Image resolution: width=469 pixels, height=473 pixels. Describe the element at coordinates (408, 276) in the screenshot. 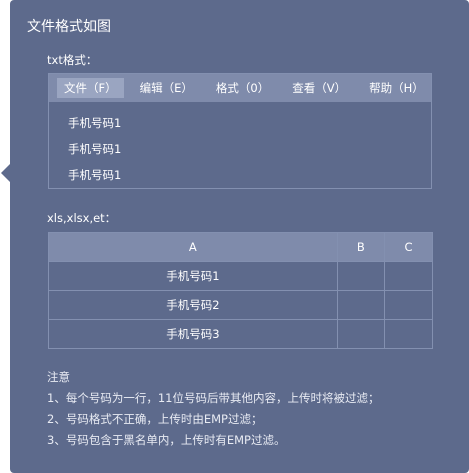

I see `cell-c1` at that location.